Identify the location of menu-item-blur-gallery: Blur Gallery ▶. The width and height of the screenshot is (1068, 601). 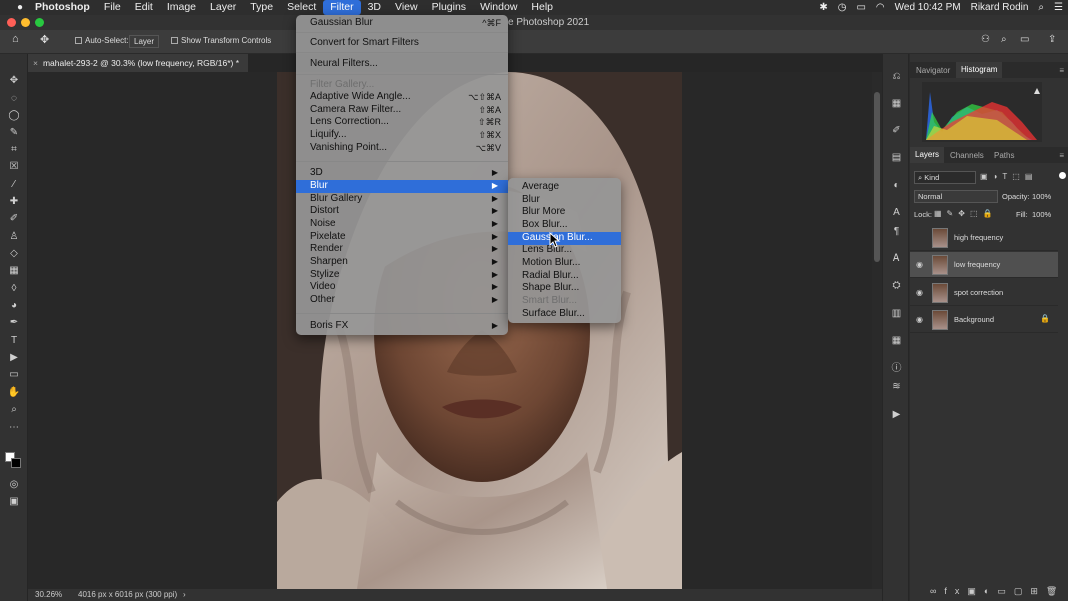
(402, 199).